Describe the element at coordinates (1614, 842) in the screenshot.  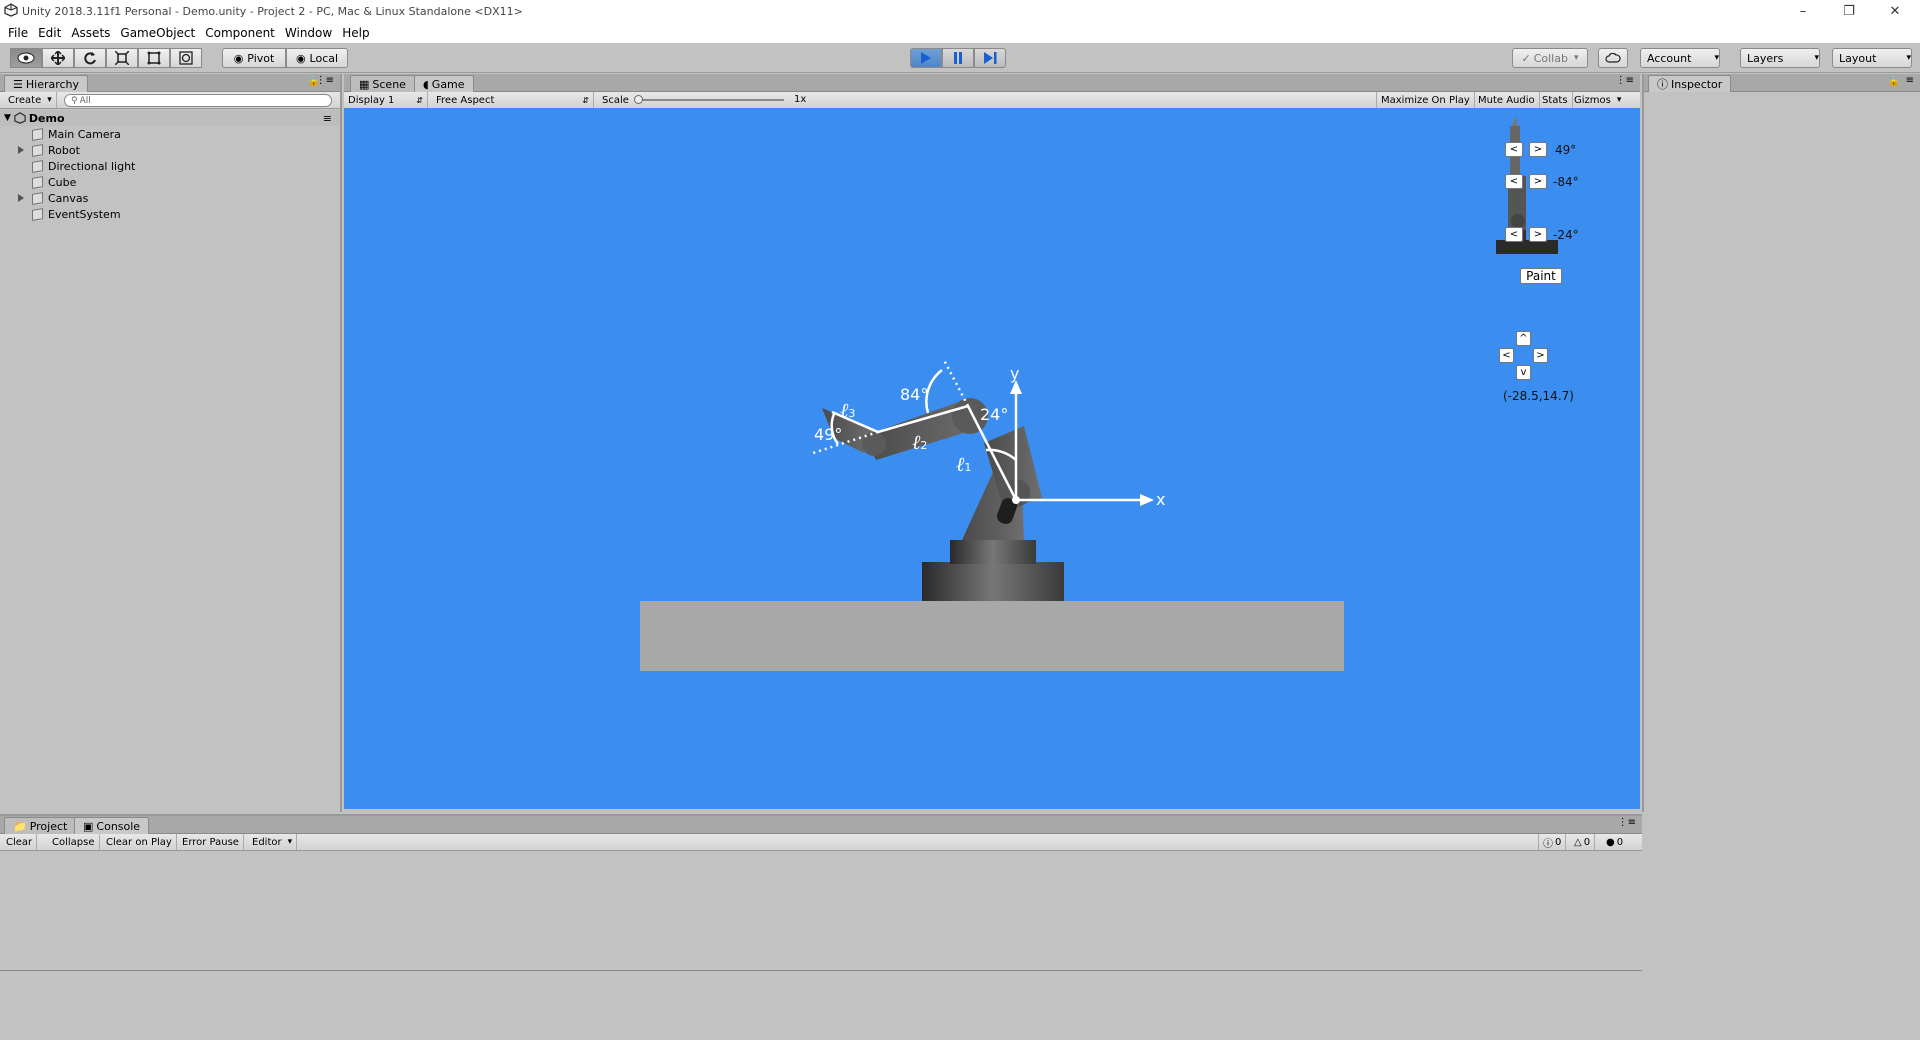
I see `error-count-toggle: ● 0` at that location.